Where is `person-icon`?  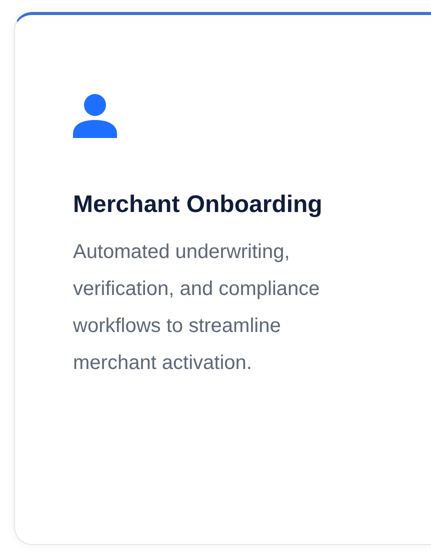
person-icon is located at coordinates (95, 116).